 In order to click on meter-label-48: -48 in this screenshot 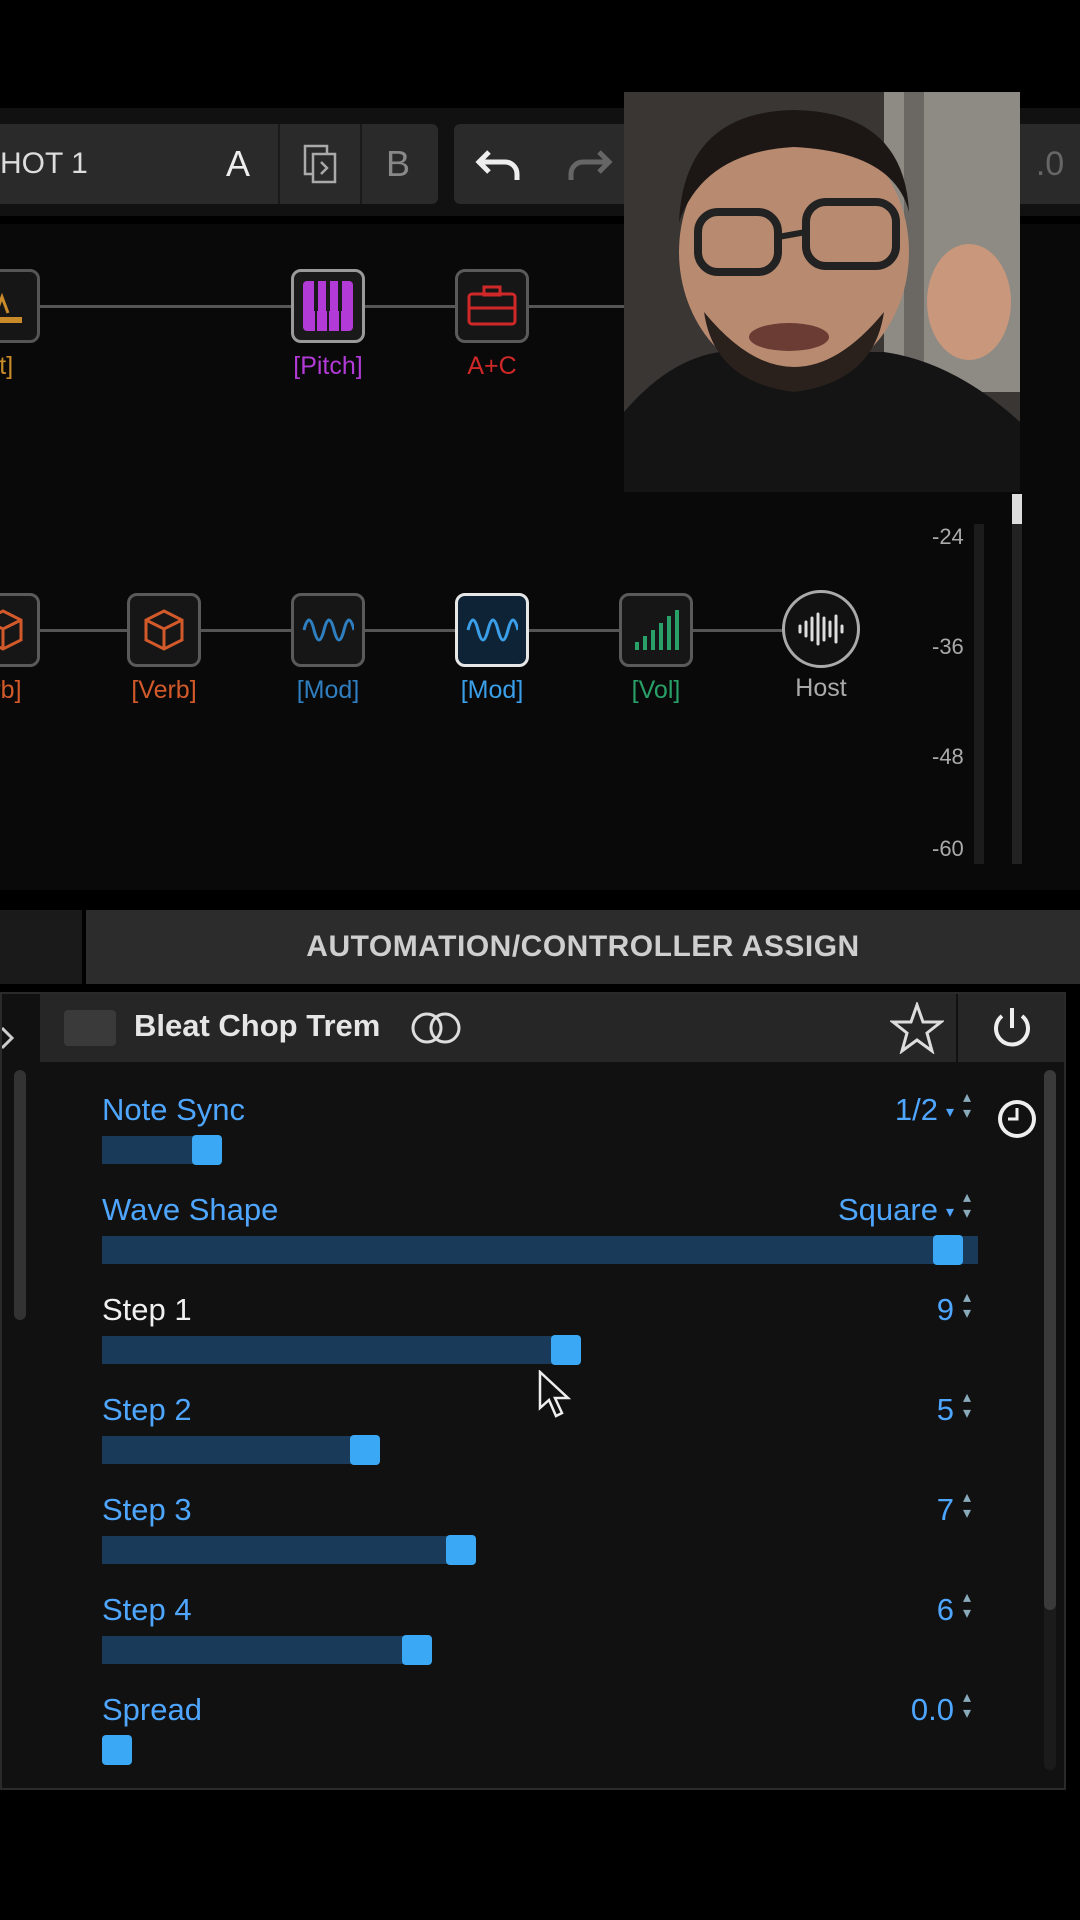, I will do `click(948, 756)`.